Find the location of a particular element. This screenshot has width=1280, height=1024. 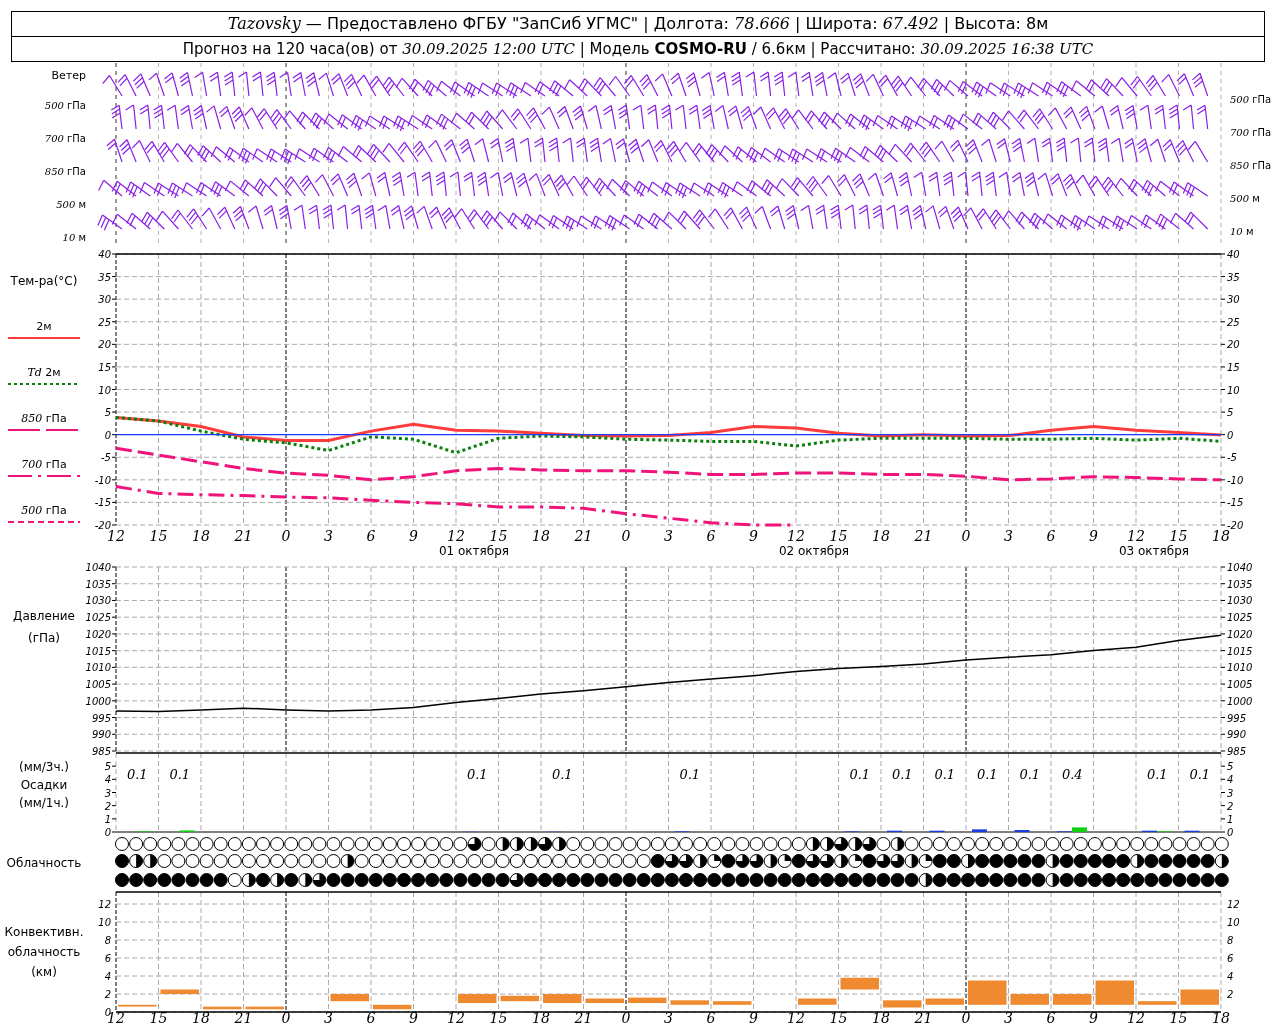

axis-tick-label: 1010 is located at coordinates (1240, 668).